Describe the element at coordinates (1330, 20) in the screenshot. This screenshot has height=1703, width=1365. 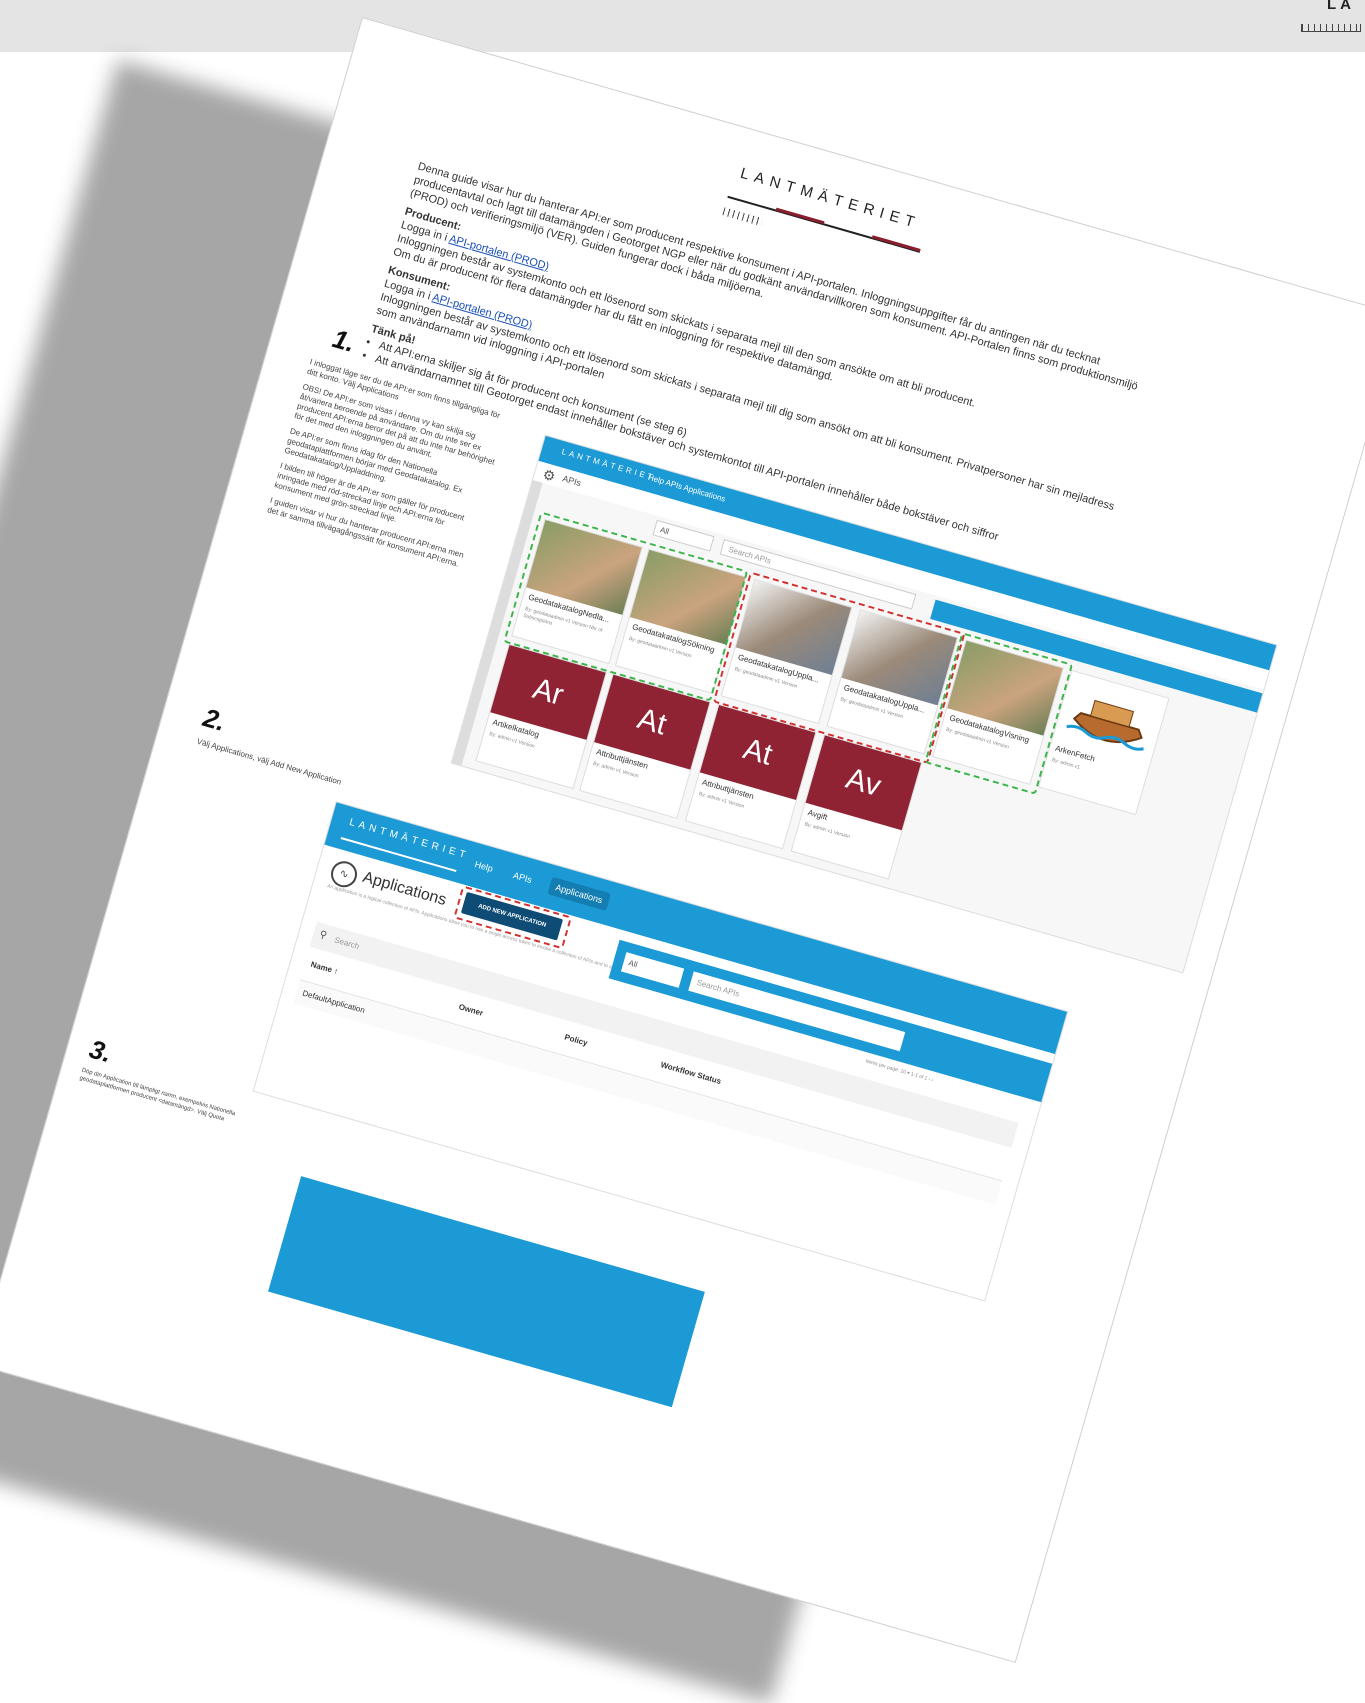
I see `corner-logo: LA` at that location.